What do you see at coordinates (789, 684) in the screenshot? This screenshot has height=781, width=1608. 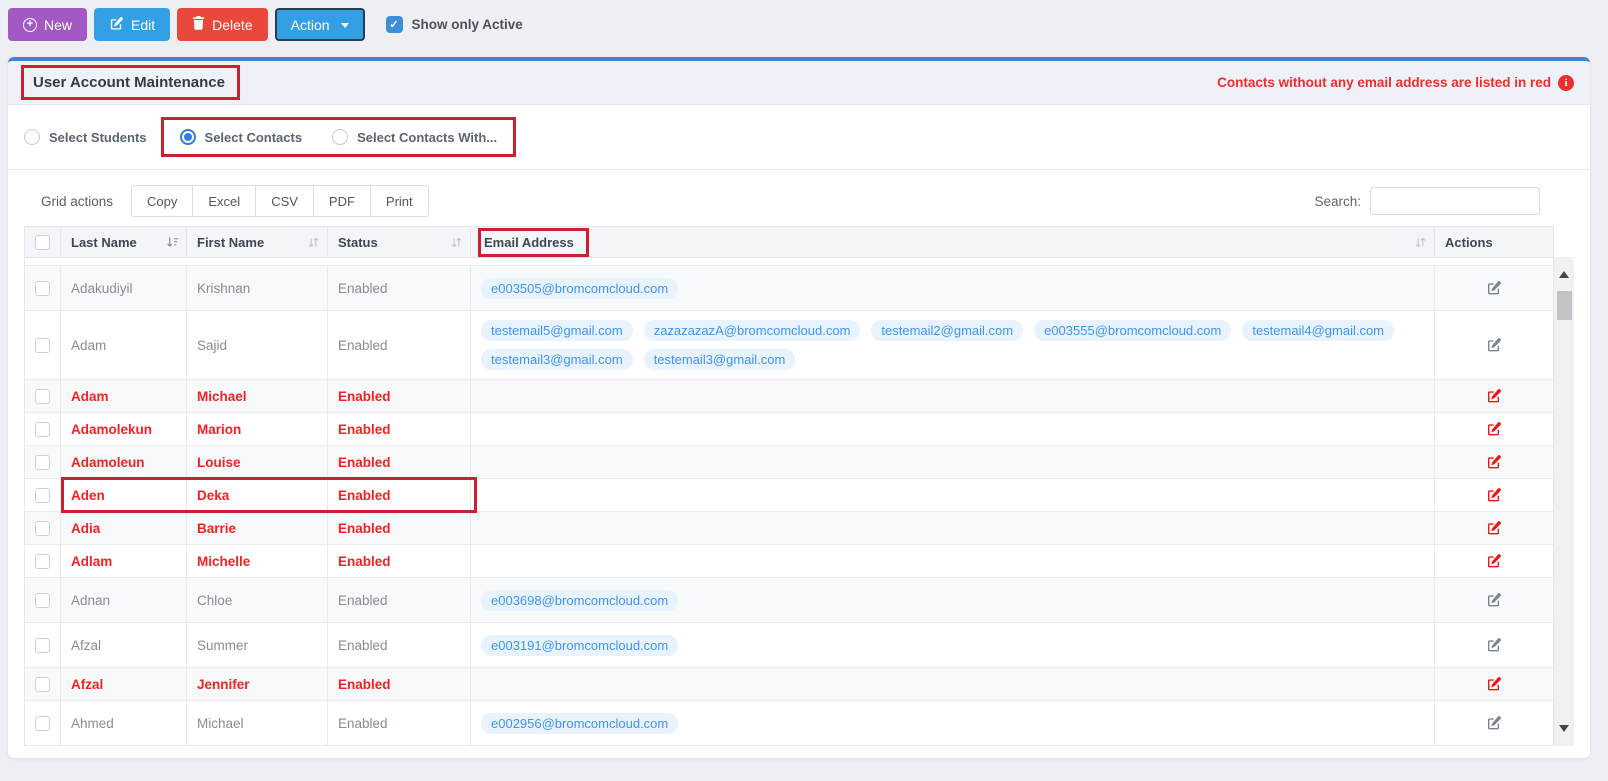 I see `table-row: Afzal Jennifer Enabled` at bounding box center [789, 684].